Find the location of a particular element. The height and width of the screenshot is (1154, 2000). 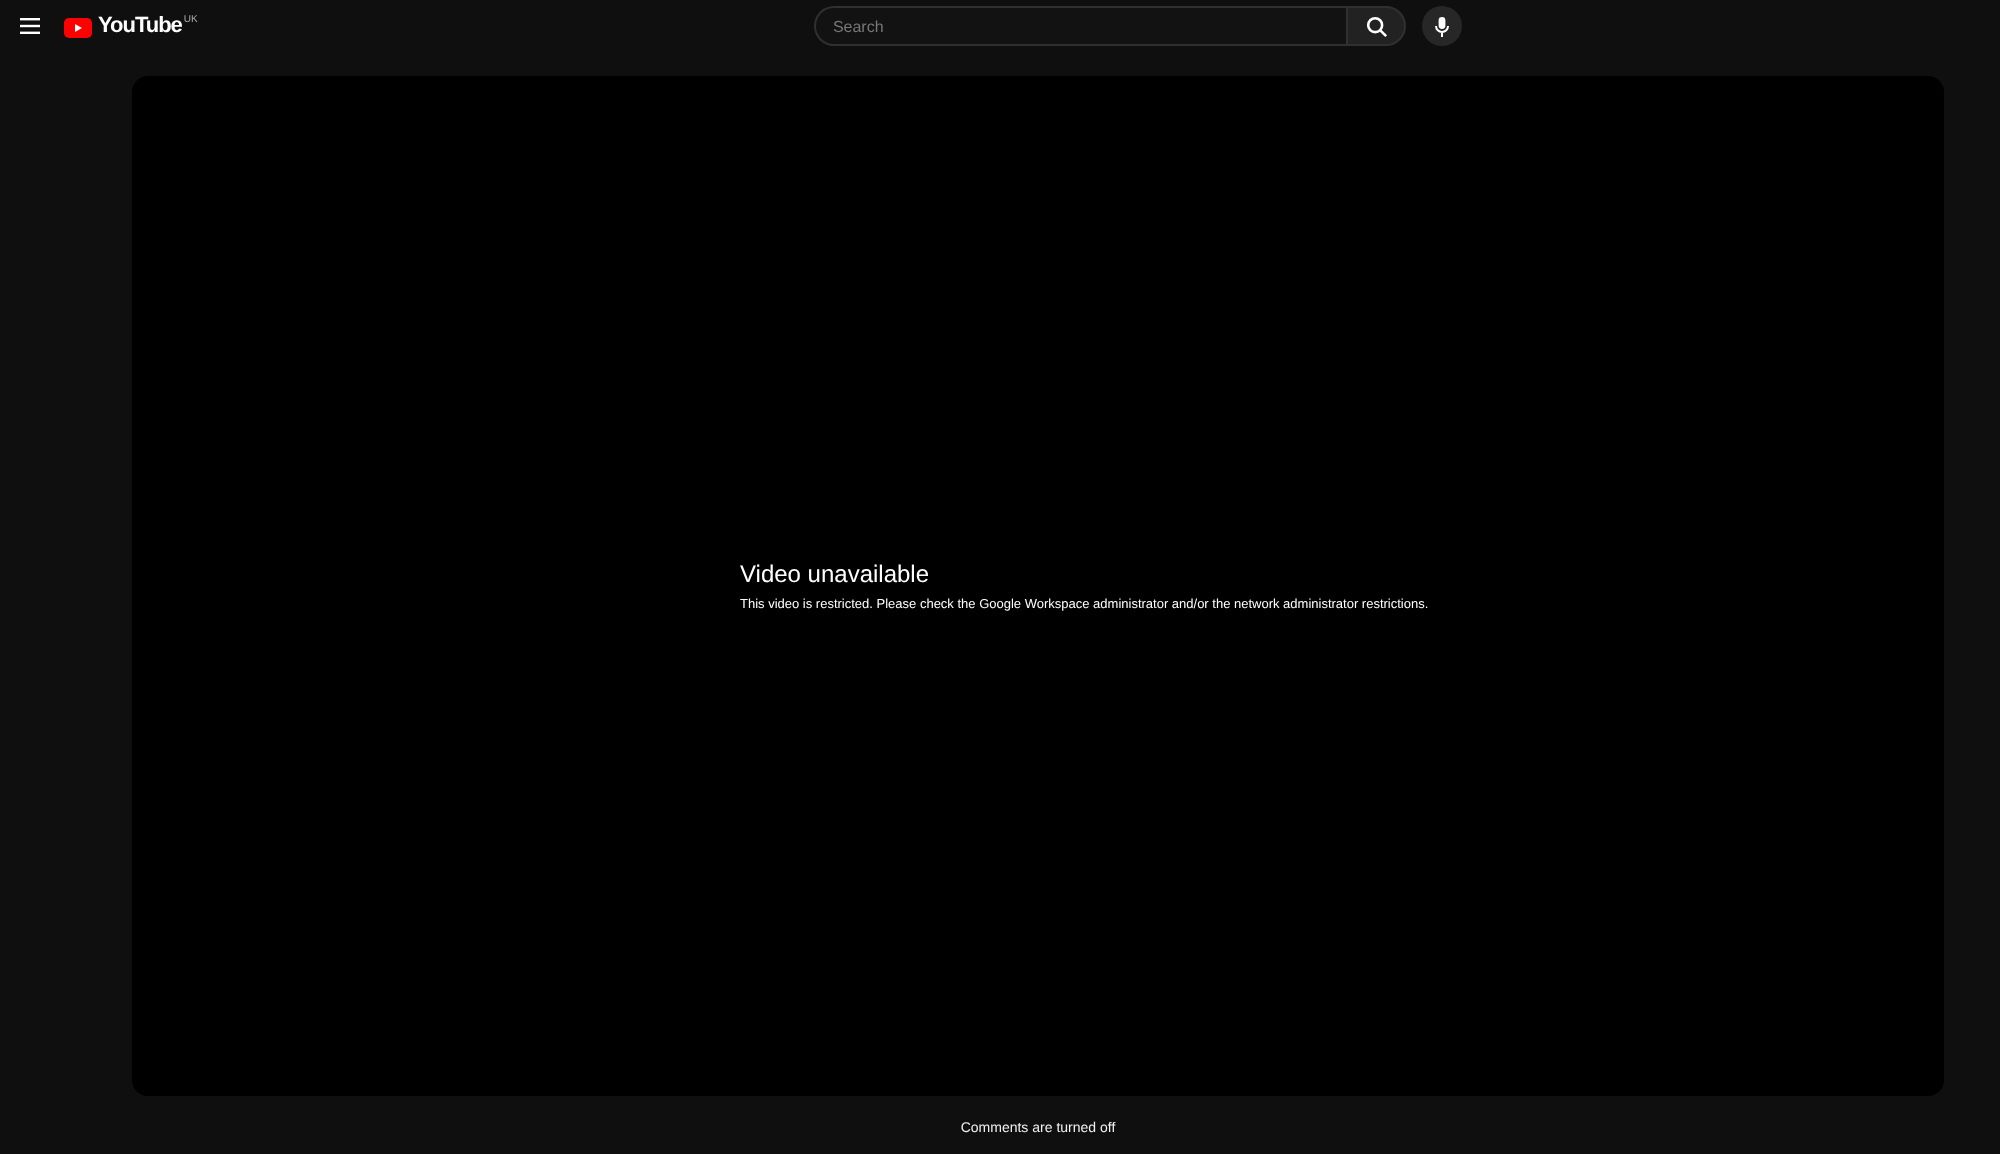

error-title: Video unavailable is located at coordinates (835, 574).